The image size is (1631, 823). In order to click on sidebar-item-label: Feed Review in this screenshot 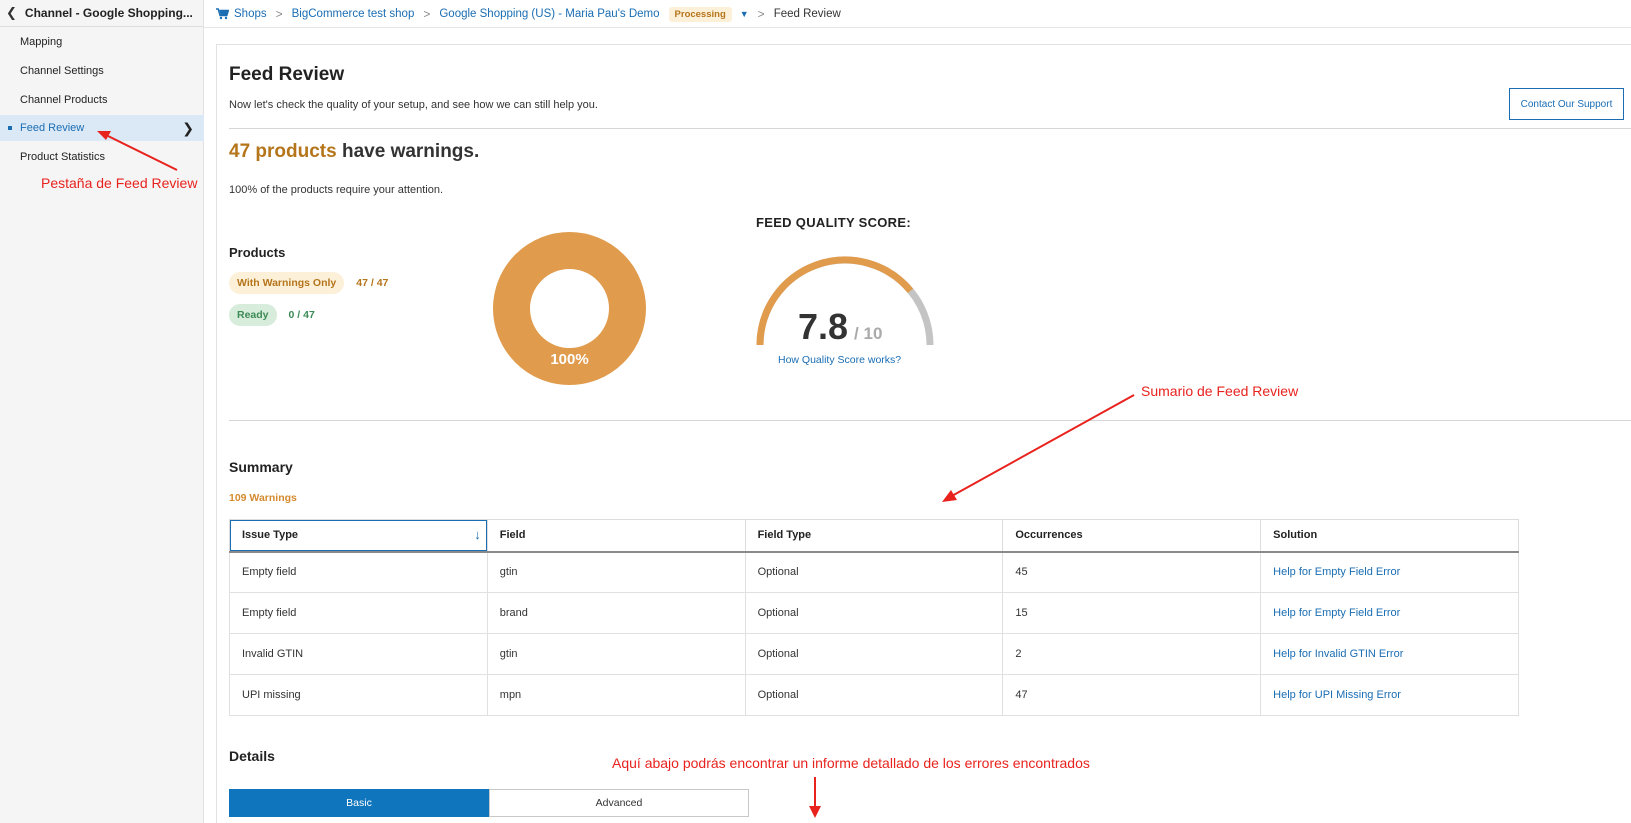, I will do `click(52, 128)`.